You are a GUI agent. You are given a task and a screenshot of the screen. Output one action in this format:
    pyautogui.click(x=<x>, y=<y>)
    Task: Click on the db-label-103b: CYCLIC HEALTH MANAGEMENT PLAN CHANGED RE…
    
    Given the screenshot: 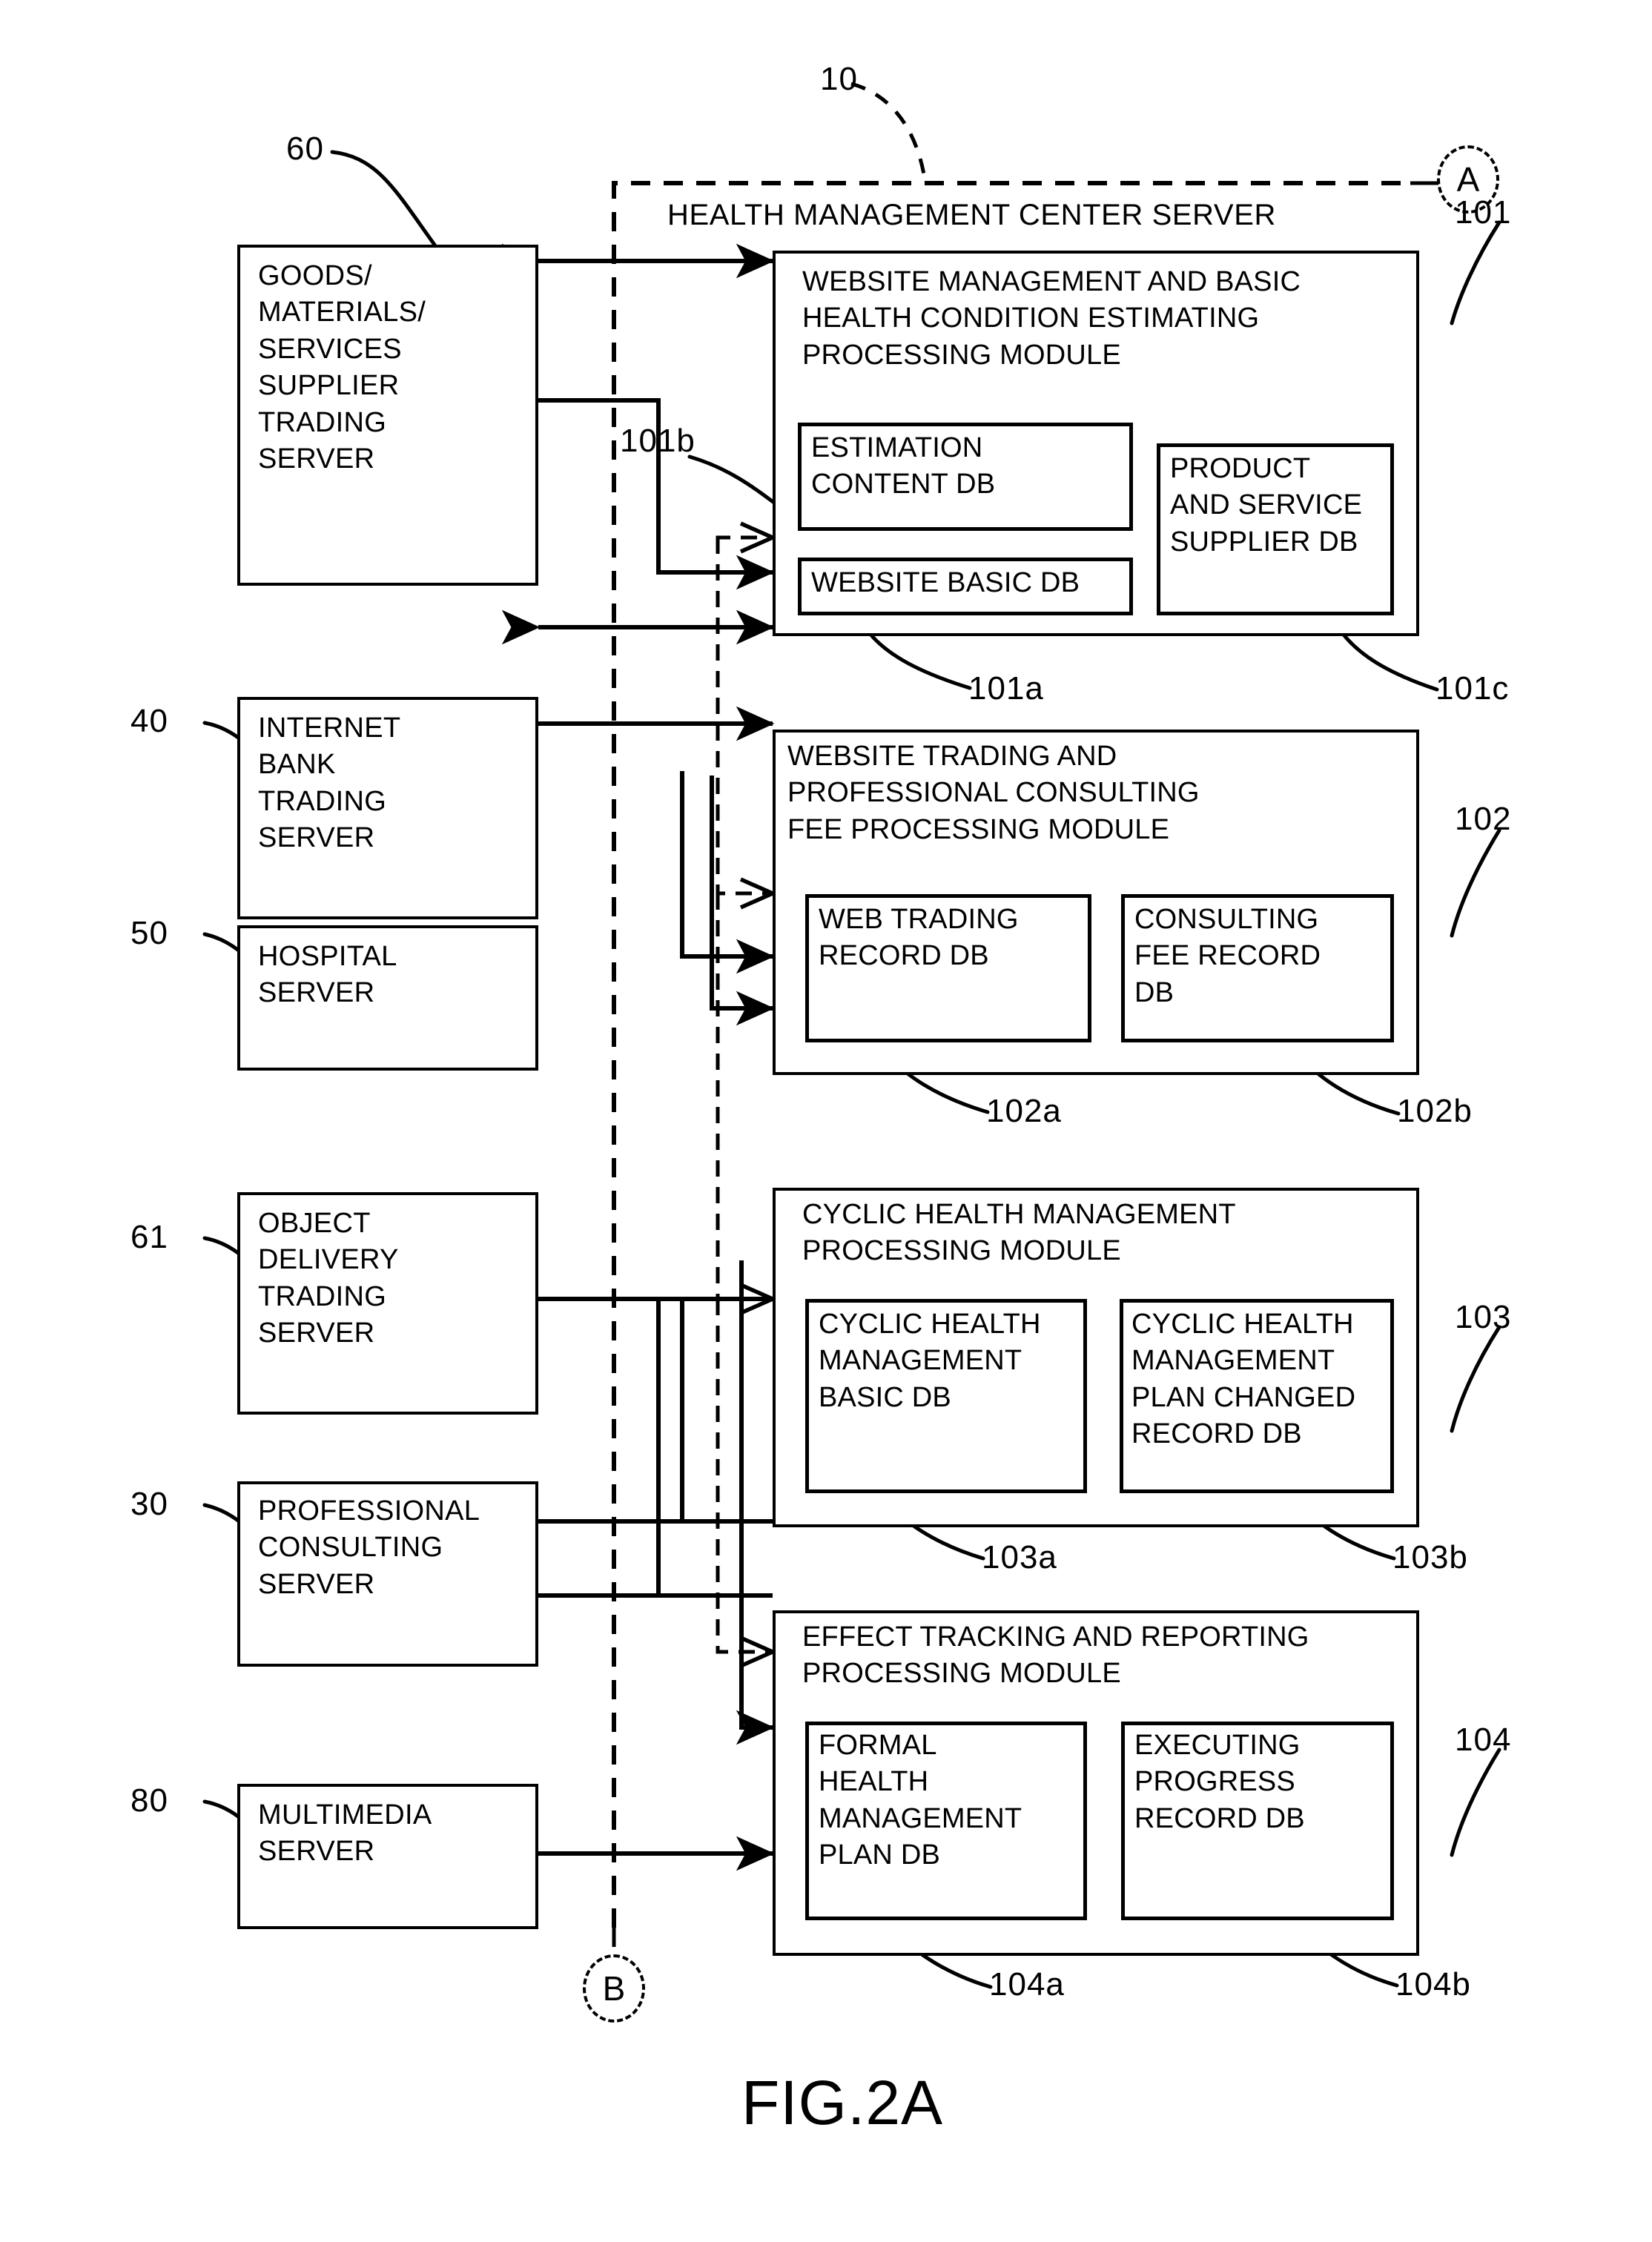 What is the action you would take?
    pyautogui.click(x=1262, y=1379)
    